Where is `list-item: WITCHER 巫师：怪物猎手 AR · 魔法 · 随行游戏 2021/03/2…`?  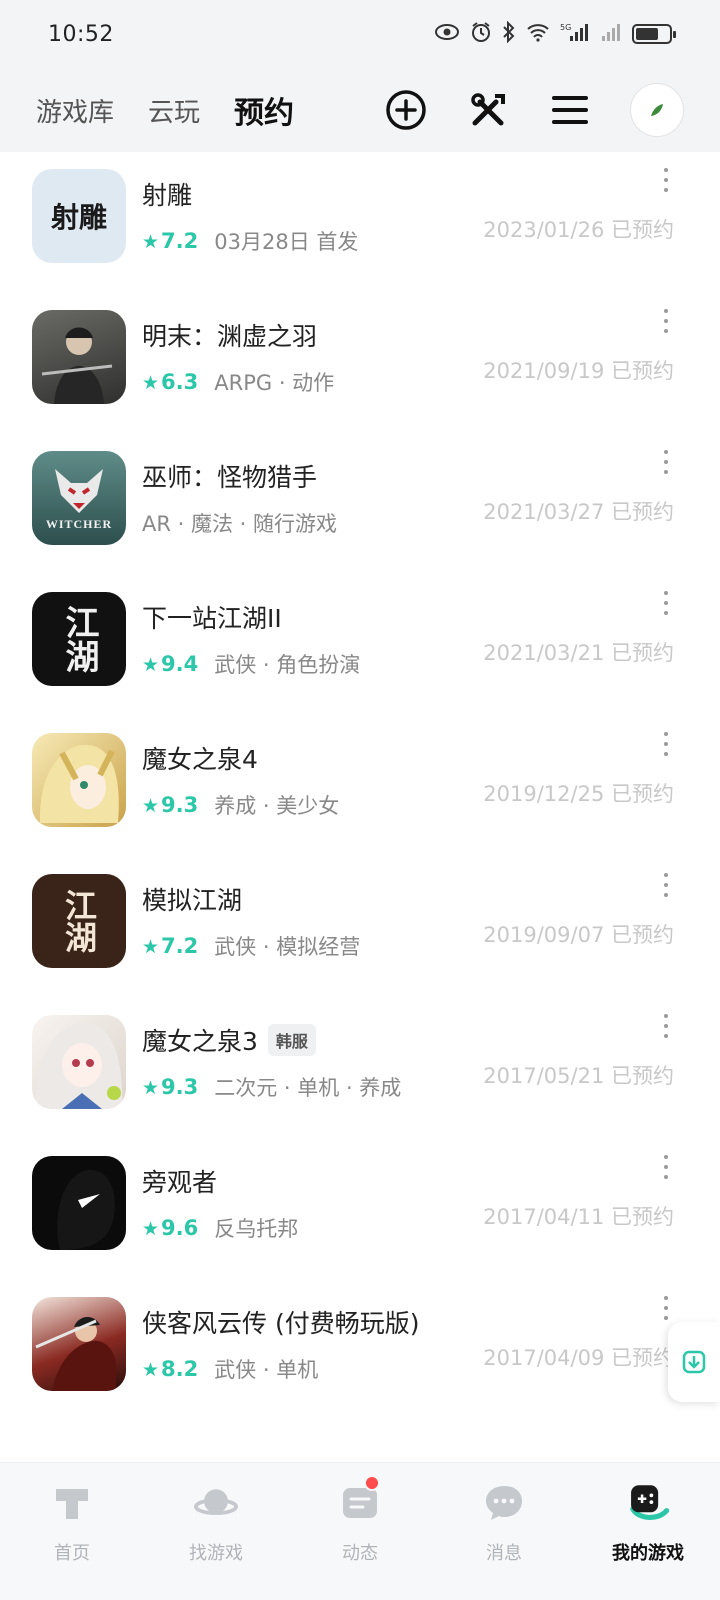 list-item: WITCHER 巫师：怪物猎手 AR · 魔法 · 随行游戏 2021/03/2… is located at coordinates (360, 504).